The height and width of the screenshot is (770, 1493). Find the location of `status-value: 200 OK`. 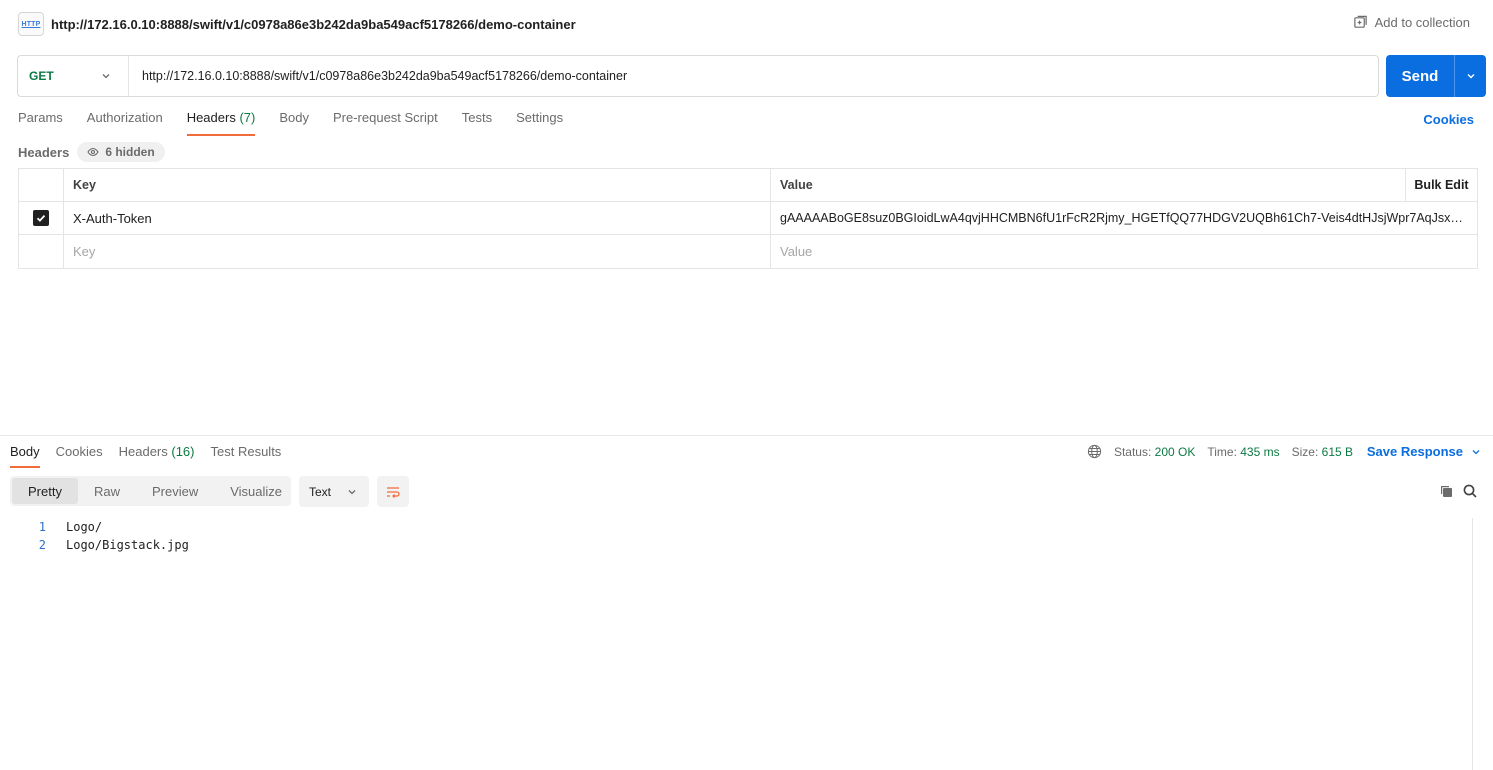

status-value: 200 OK is located at coordinates (1175, 451).